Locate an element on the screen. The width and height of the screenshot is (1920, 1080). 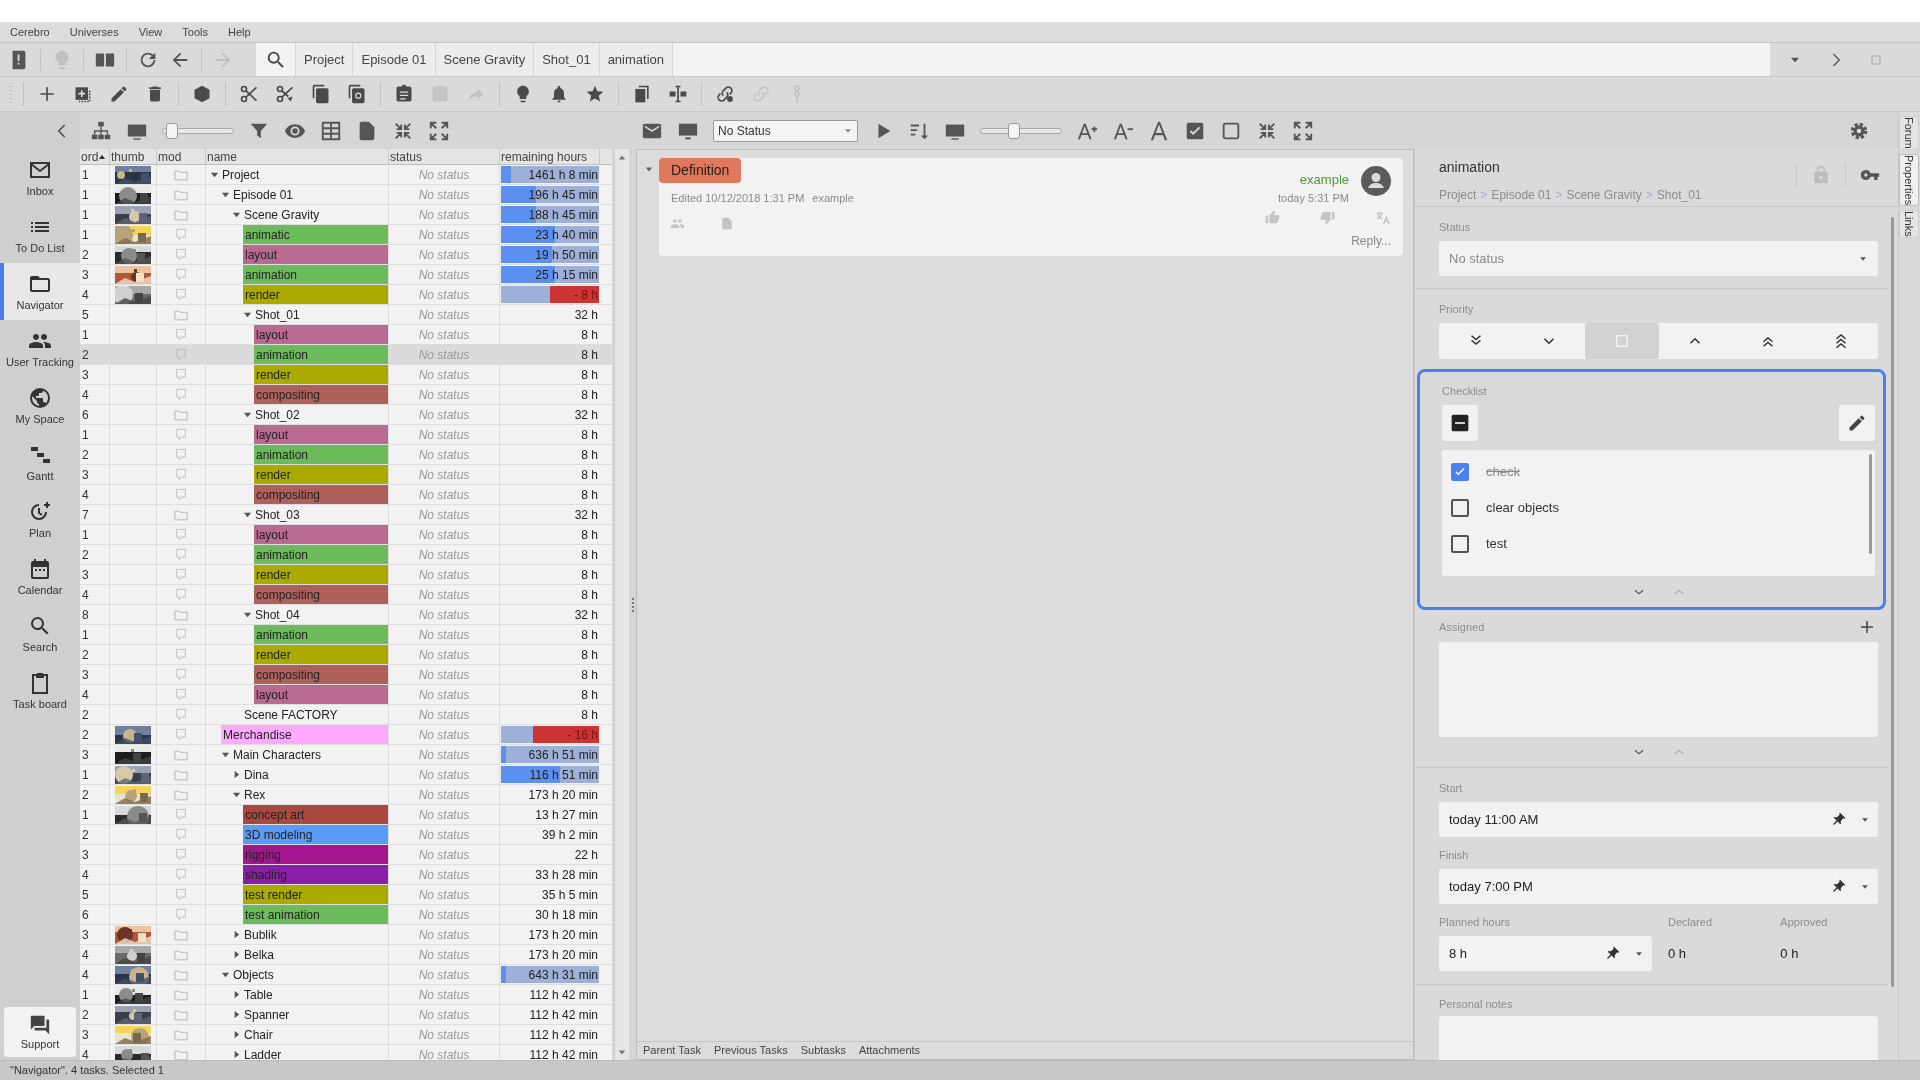
table-row: 4 Belka No status 173 h 20 min is located at coordinates (346, 955).